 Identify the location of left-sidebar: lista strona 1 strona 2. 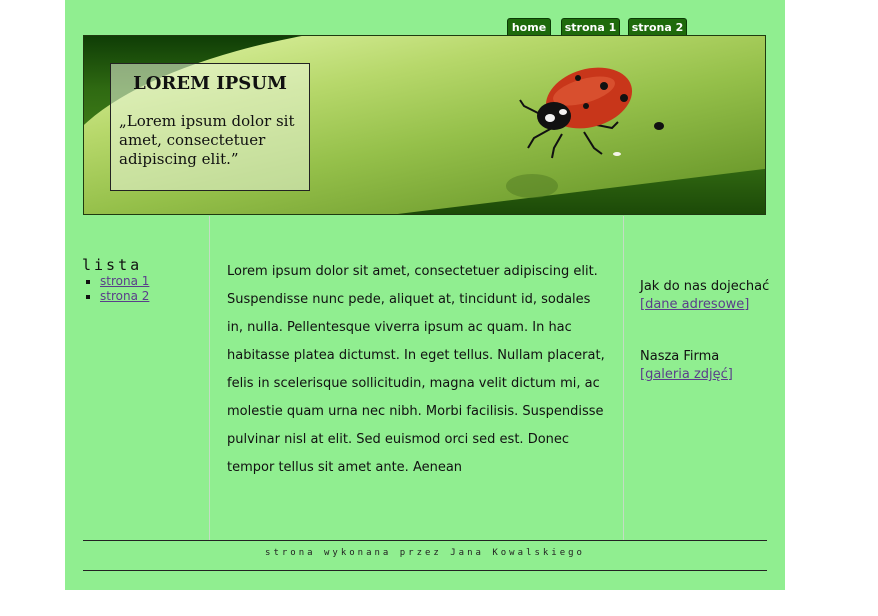
(142, 280).